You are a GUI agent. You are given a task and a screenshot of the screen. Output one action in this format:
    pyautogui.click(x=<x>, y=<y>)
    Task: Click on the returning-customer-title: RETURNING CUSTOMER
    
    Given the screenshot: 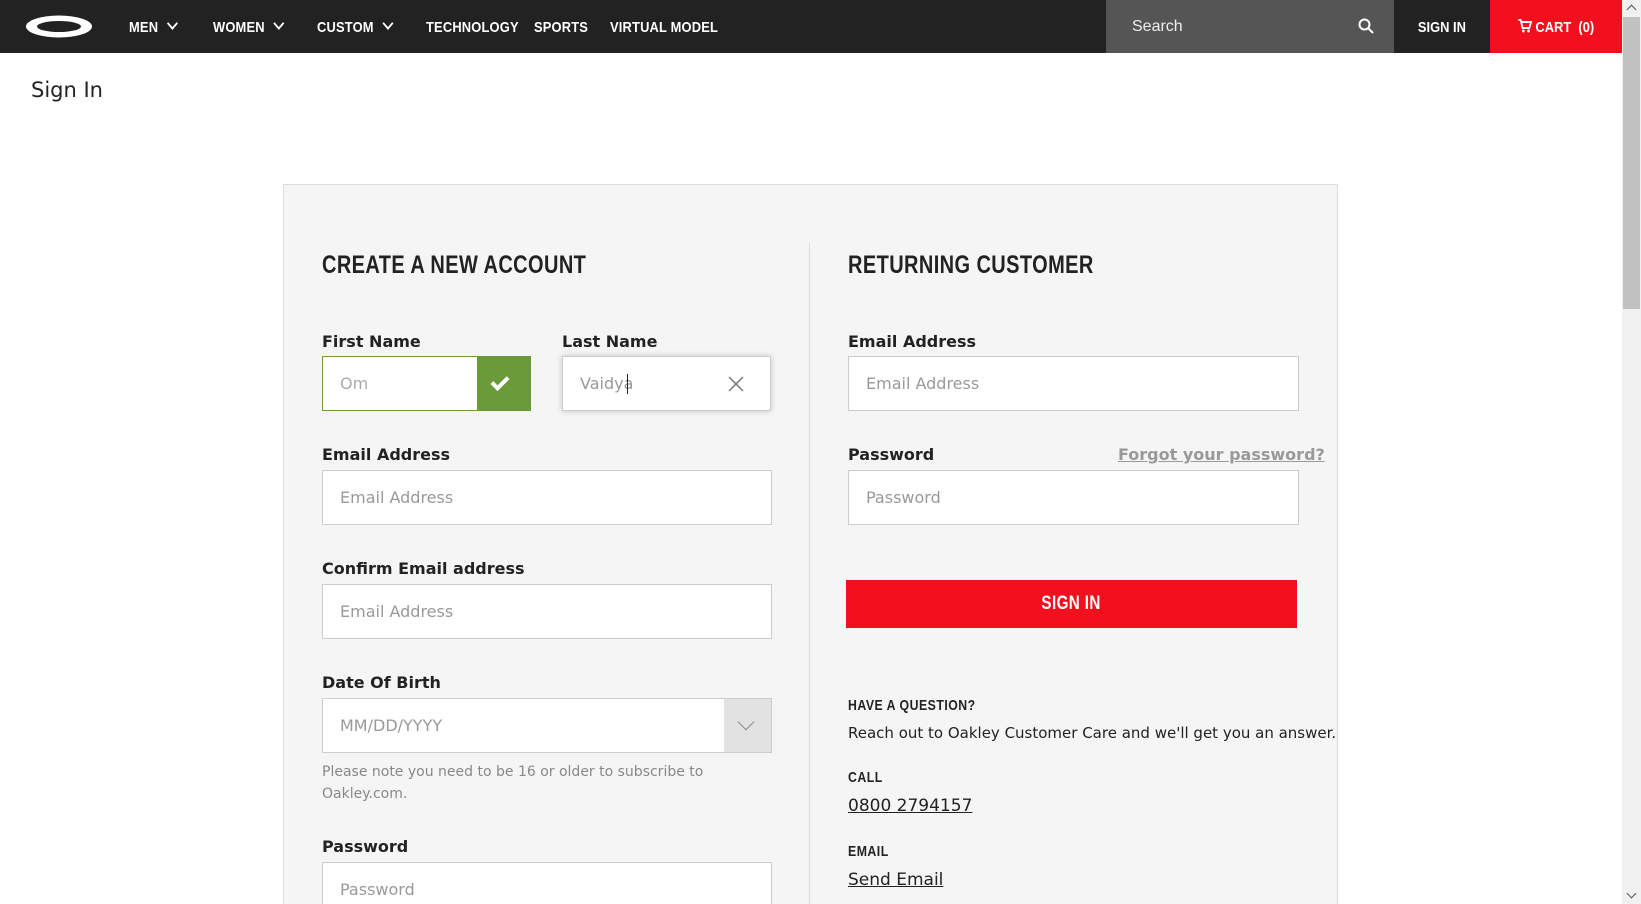 What is the action you would take?
    pyautogui.click(x=971, y=265)
    